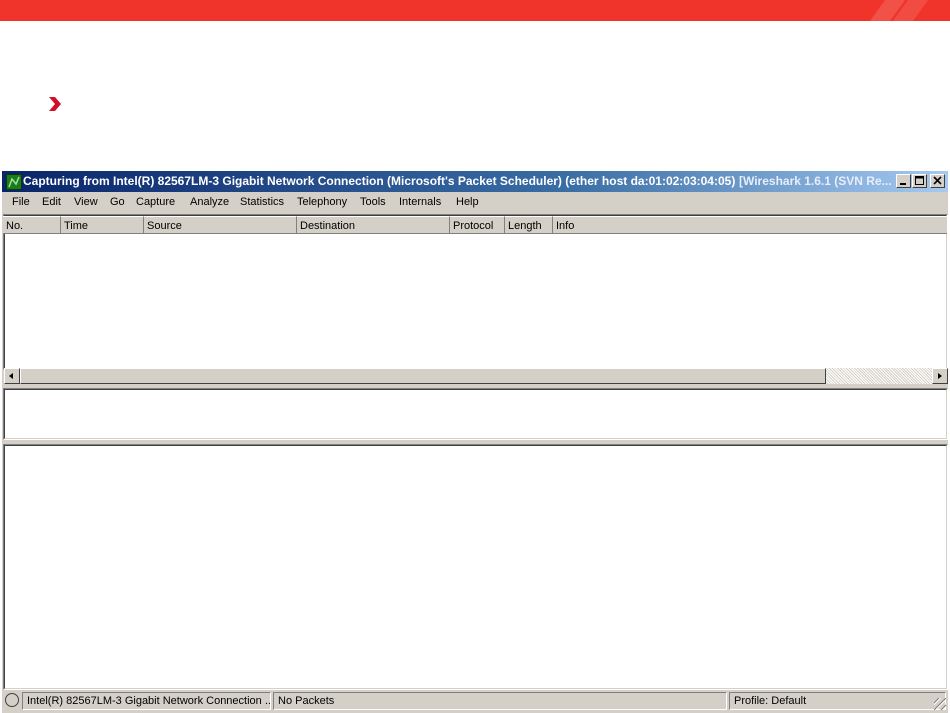 This screenshot has width=950, height=713. I want to click on status-packets: No Packets, so click(500, 701).